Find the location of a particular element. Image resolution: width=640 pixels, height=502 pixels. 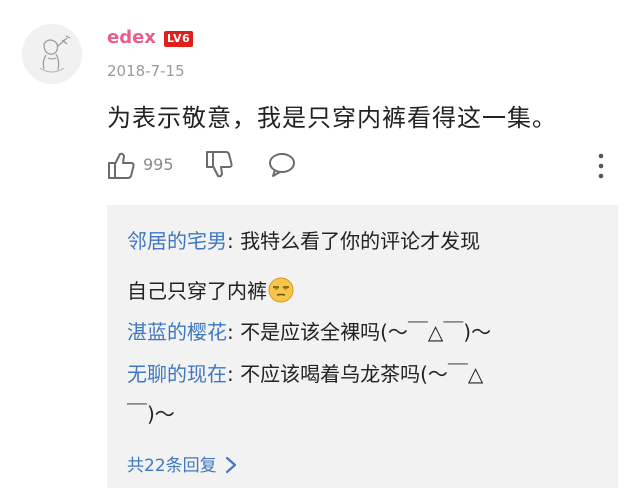

see-all-label: 共22条回复 is located at coordinates (172, 466).